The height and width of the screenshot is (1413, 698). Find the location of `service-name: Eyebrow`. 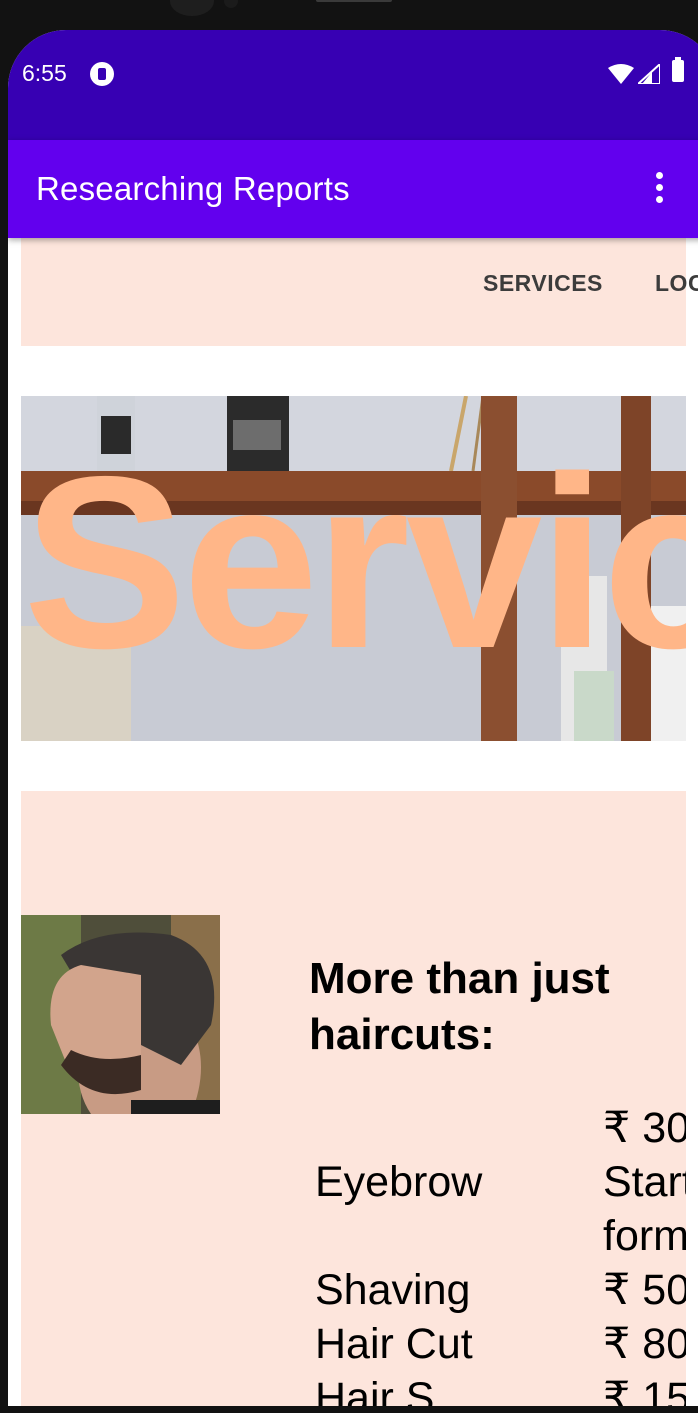

service-name: Eyebrow is located at coordinates (399, 1182).